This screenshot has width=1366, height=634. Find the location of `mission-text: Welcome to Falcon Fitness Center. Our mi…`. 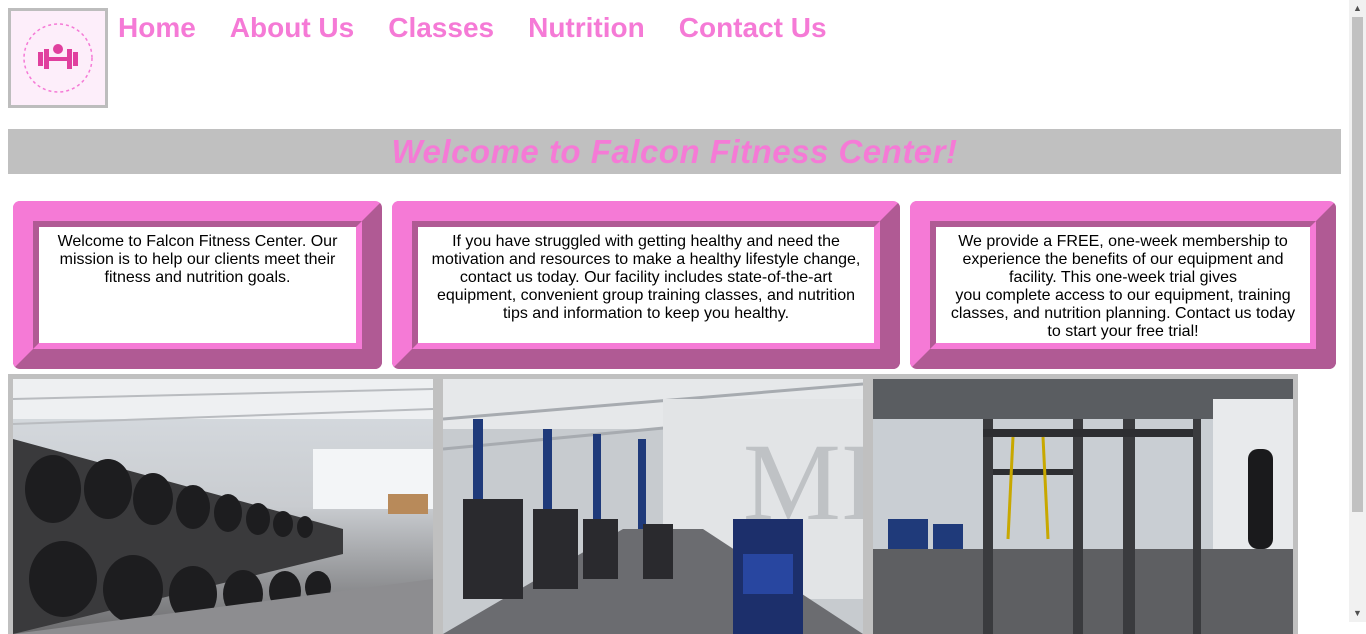

mission-text: Welcome to Falcon Fitness Center. Our mi… is located at coordinates (197, 259).